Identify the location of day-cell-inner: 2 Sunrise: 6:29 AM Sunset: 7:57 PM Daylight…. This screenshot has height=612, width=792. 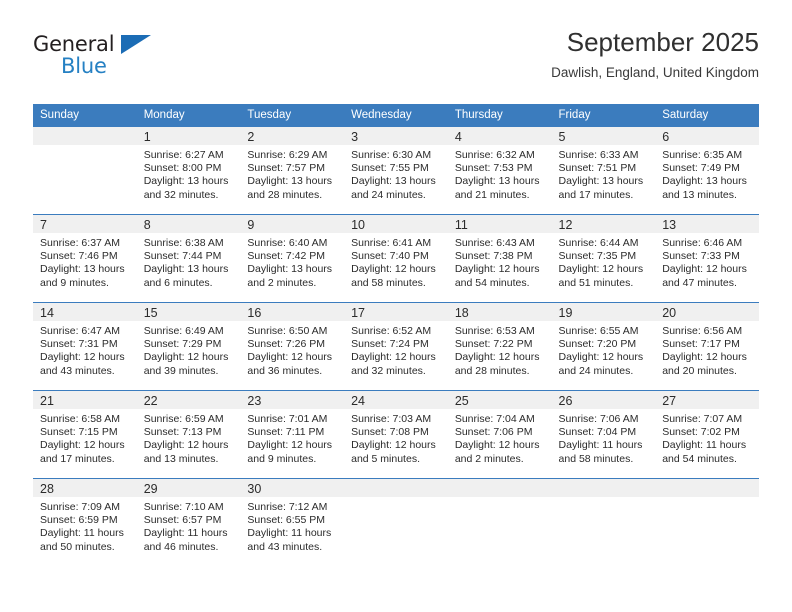
(292, 170).